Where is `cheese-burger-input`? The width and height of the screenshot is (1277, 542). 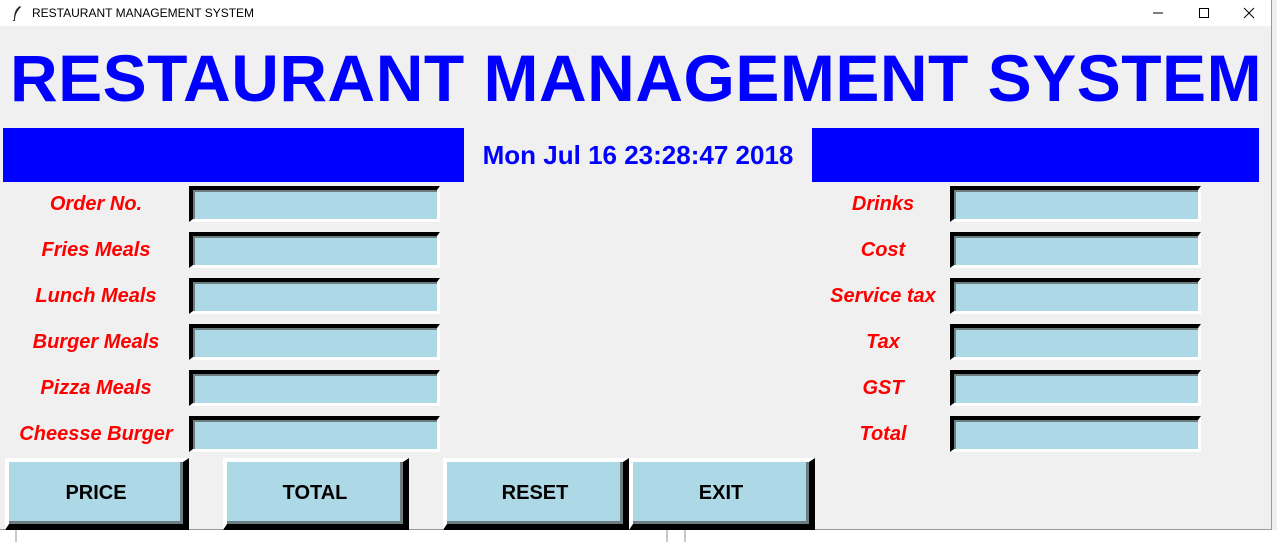 cheese-burger-input is located at coordinates (314, 434).